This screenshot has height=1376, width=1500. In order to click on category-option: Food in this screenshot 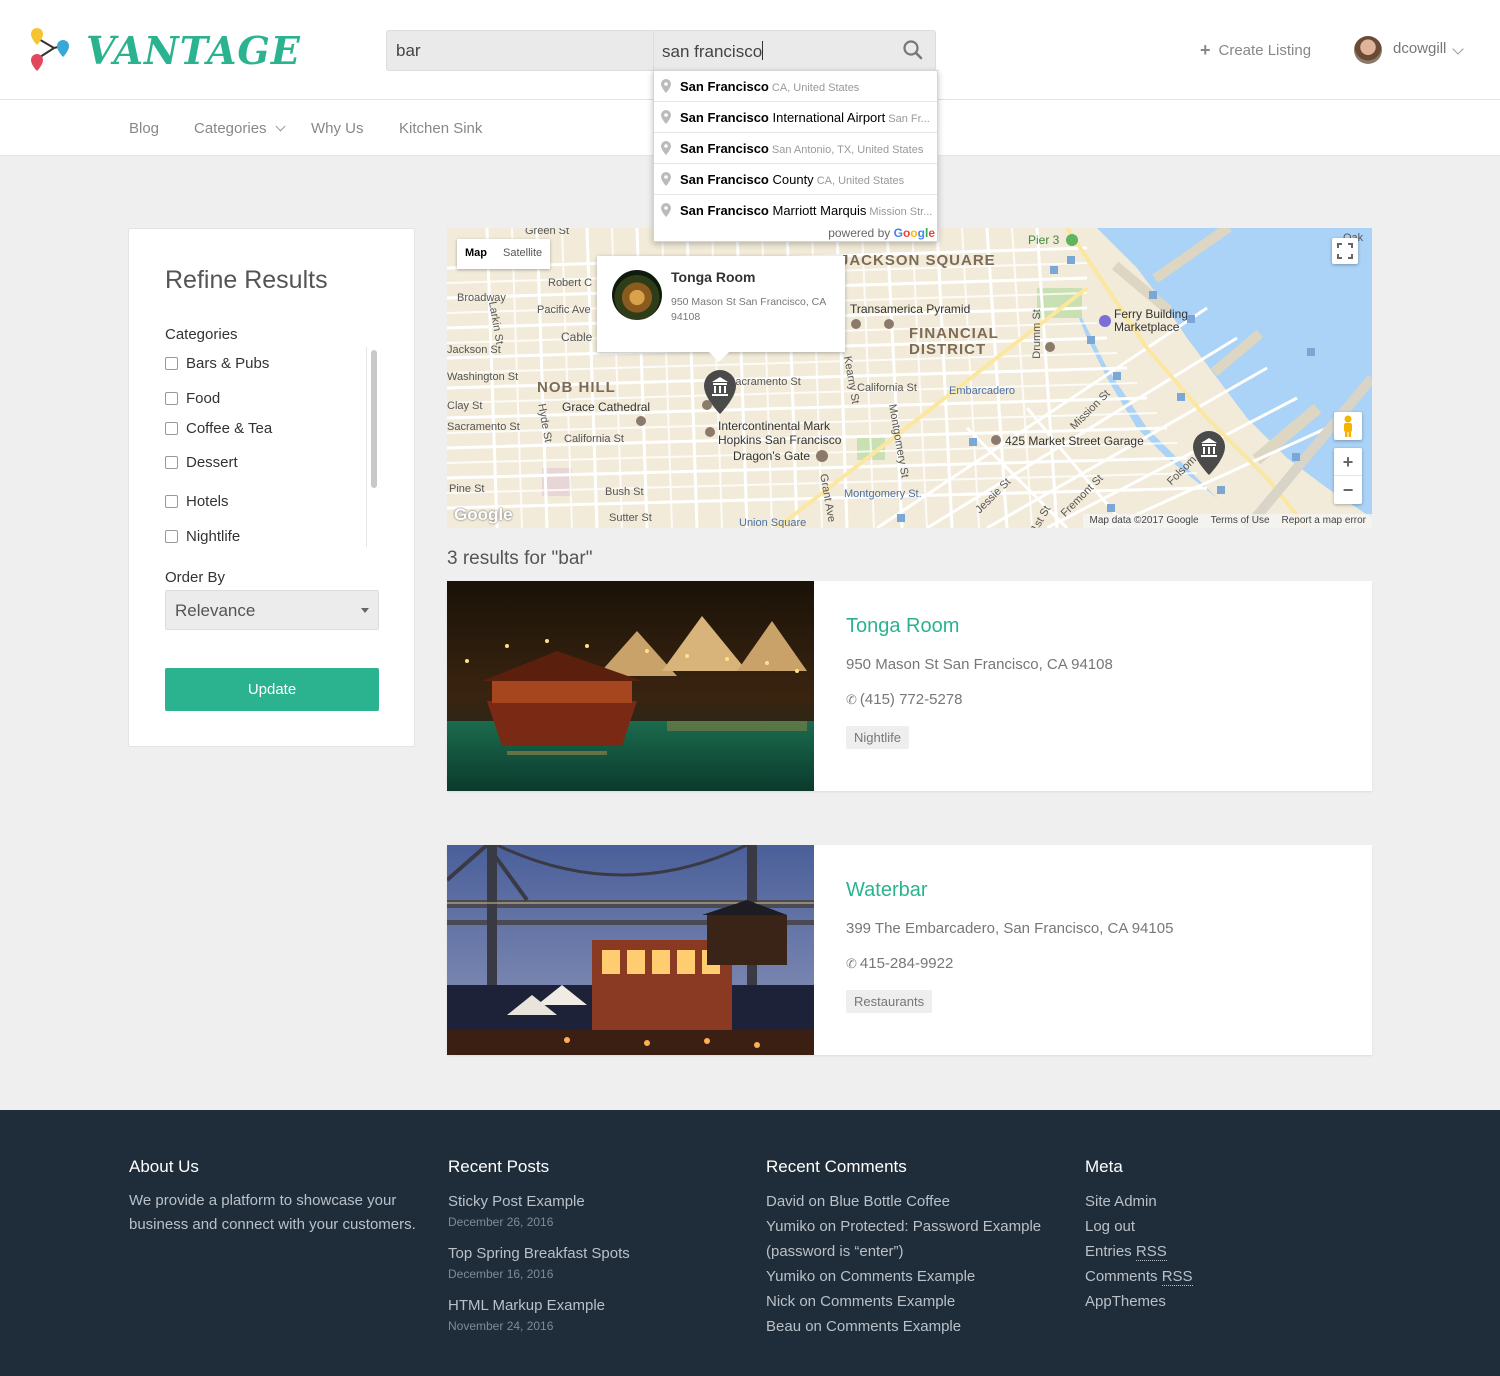, I will do `click(192, 398)`.